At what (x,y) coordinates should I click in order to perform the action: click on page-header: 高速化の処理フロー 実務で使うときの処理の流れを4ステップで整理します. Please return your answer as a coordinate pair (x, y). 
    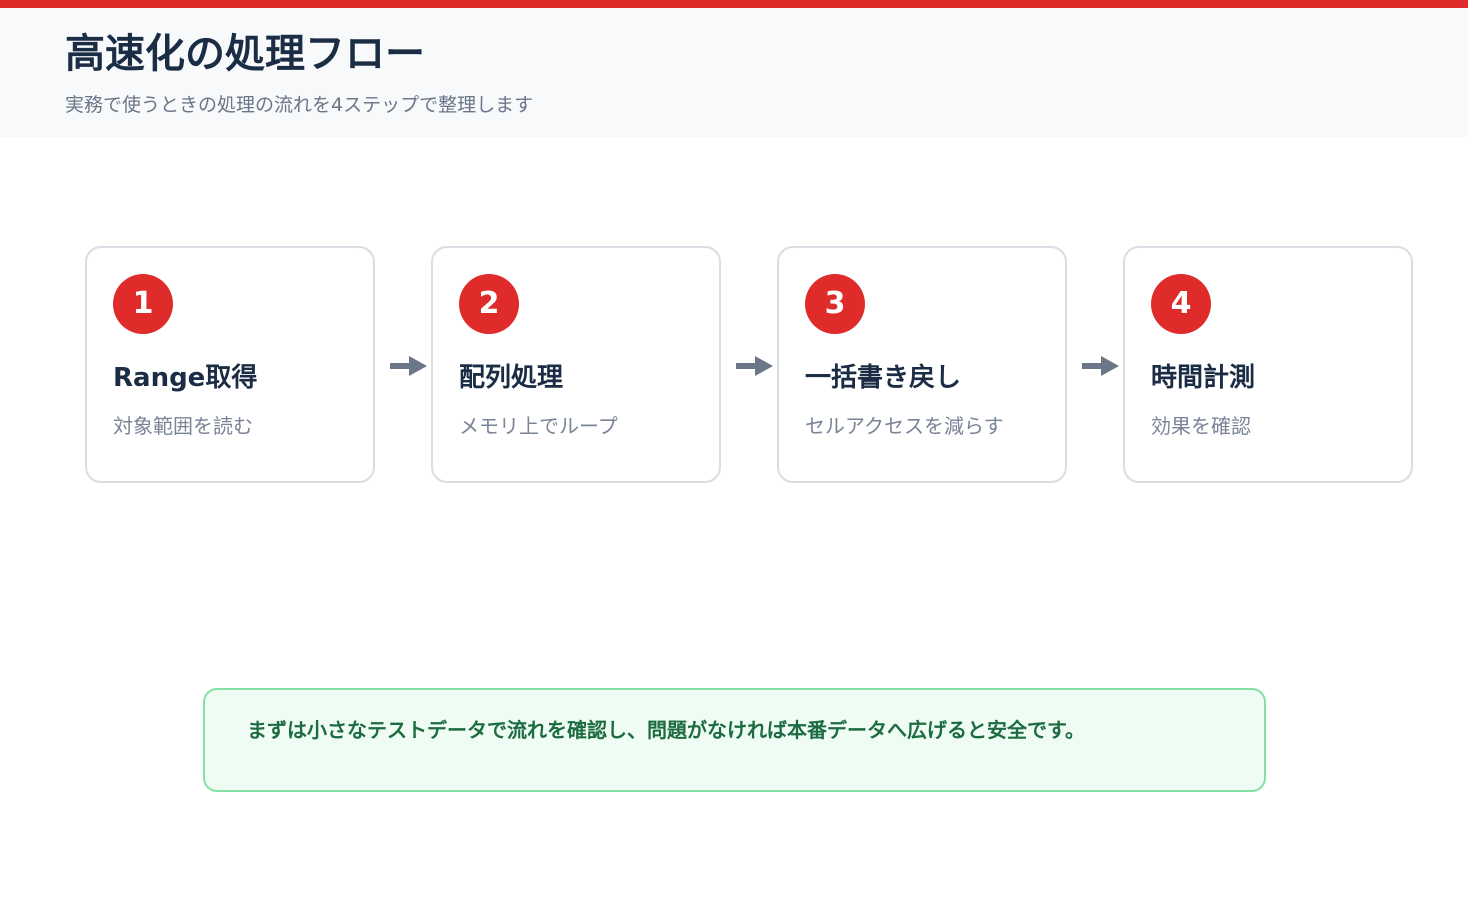
    Looking at the image, I should click on (734, 72).